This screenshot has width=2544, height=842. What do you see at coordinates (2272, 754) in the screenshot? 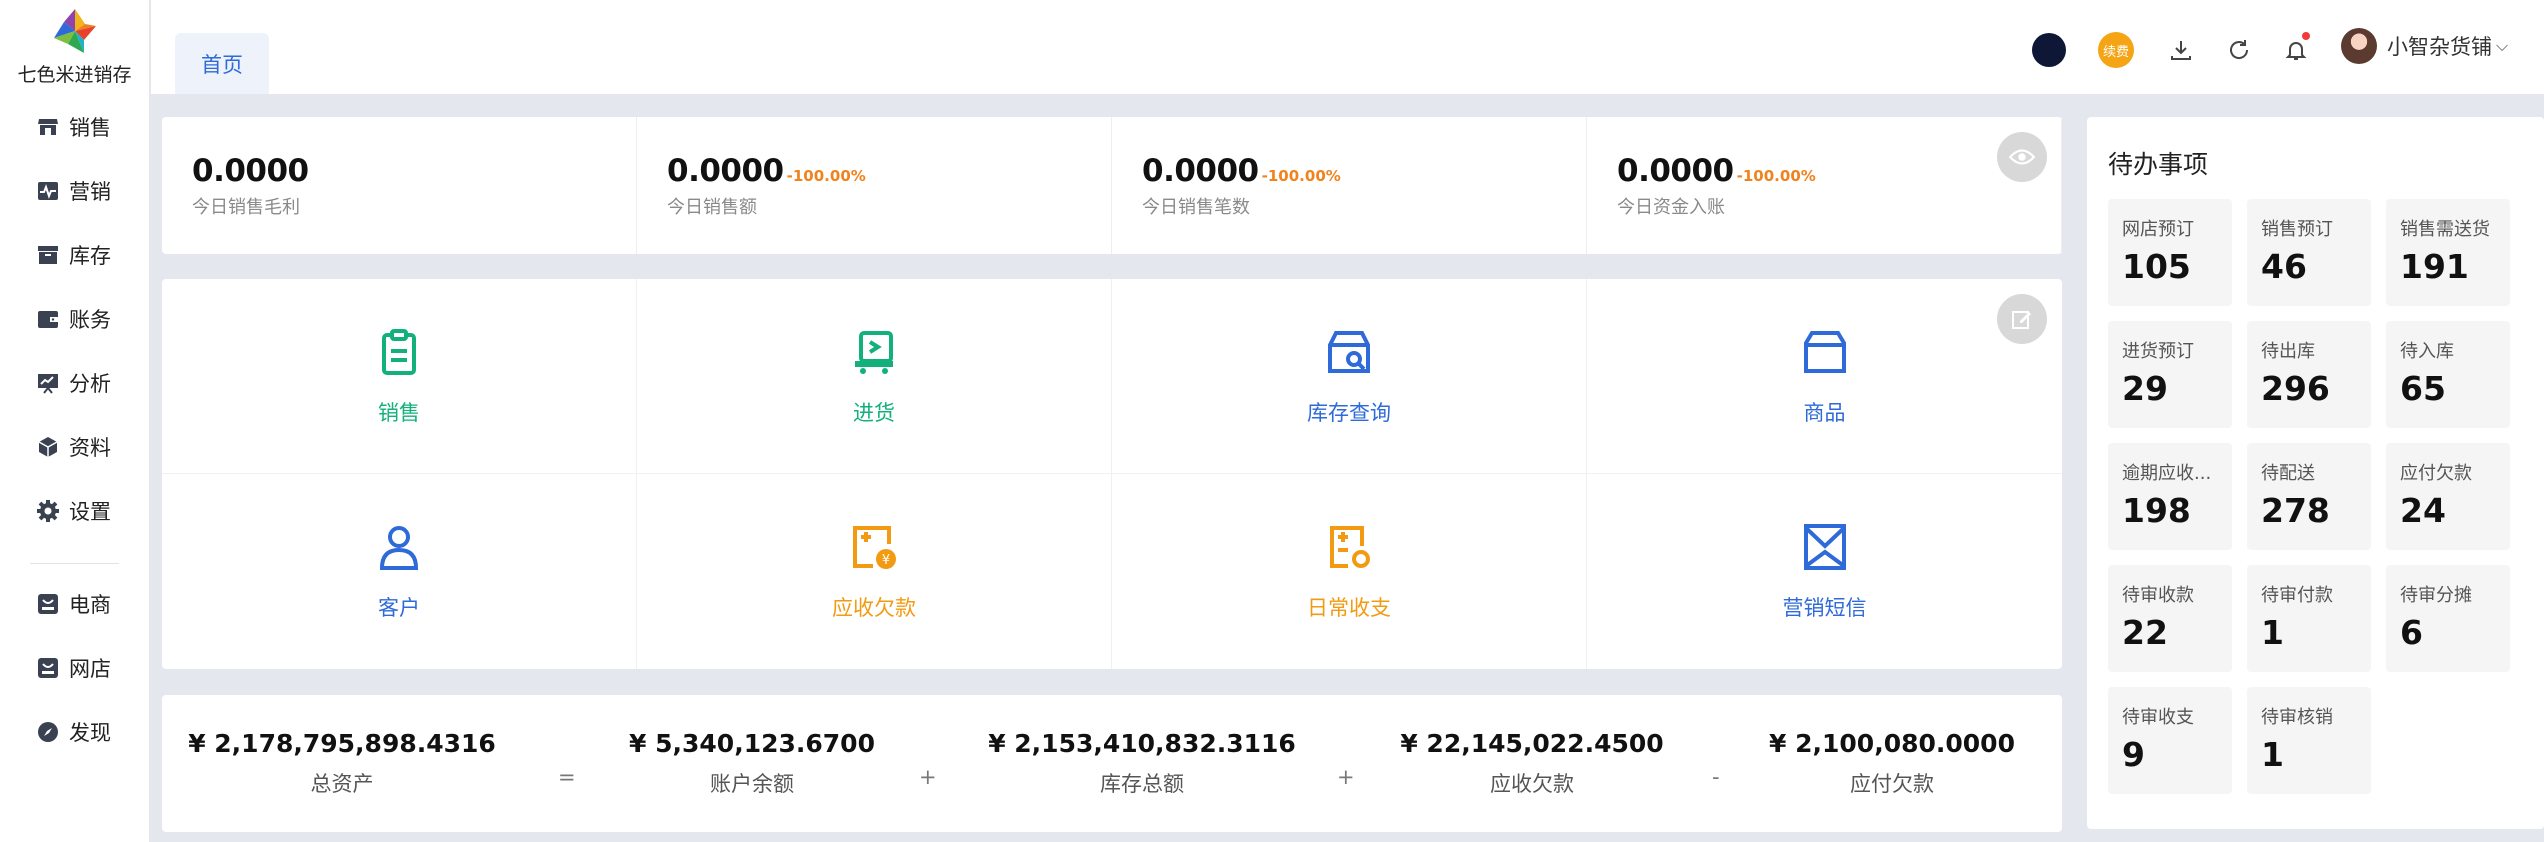
I see `todo-count: 1` at bounding box center [2272, 754].